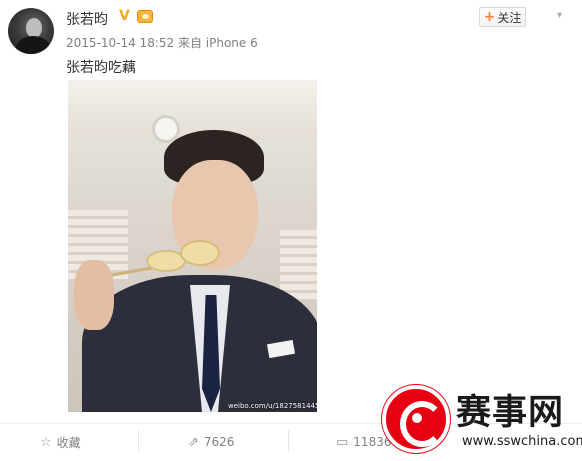  Describe the element at coordinates (193, 442) in the screenshot. I see `repost-icon: ⇗` at that location.